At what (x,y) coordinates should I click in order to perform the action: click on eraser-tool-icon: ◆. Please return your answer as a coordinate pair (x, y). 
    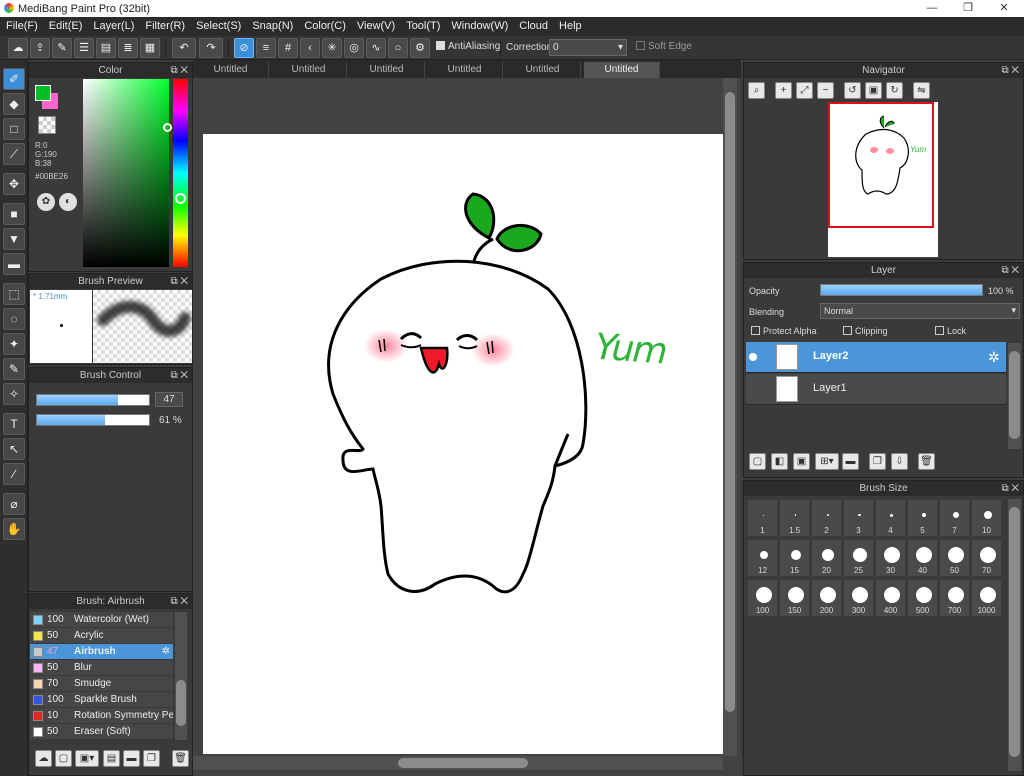
    Looking at the image, I should click on (14, 104).